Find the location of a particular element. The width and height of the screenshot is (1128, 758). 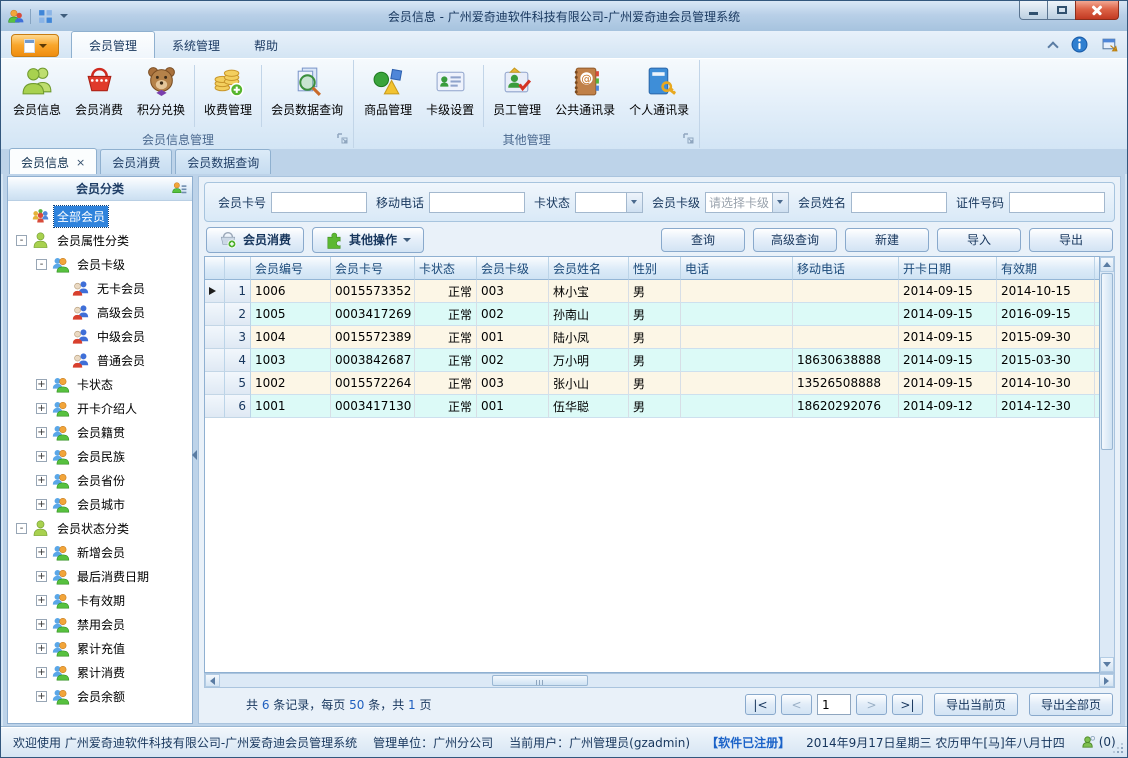

splitter-collapse-icon is located at coordinates (194, 455).